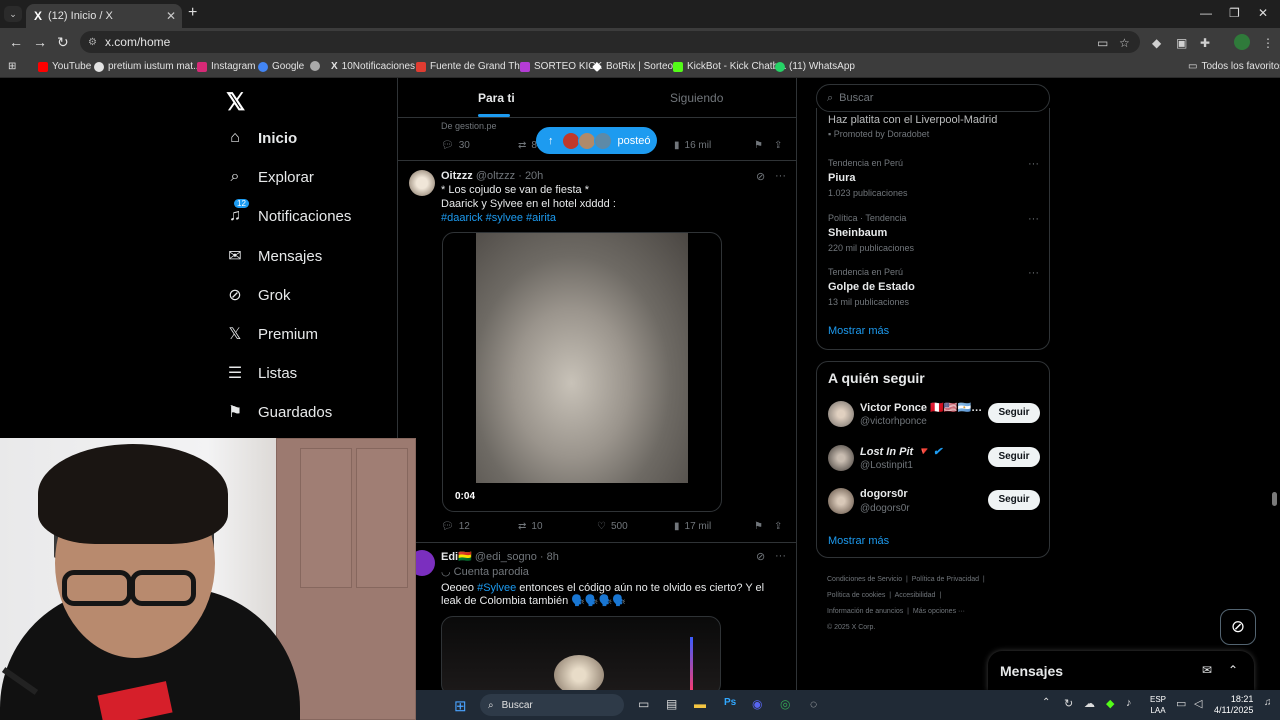 This screenshot has width=1280, height=720. Describe the element at coordinates (1156, 43) in the screenshot. I see `extension-icon: ◆` at that location.